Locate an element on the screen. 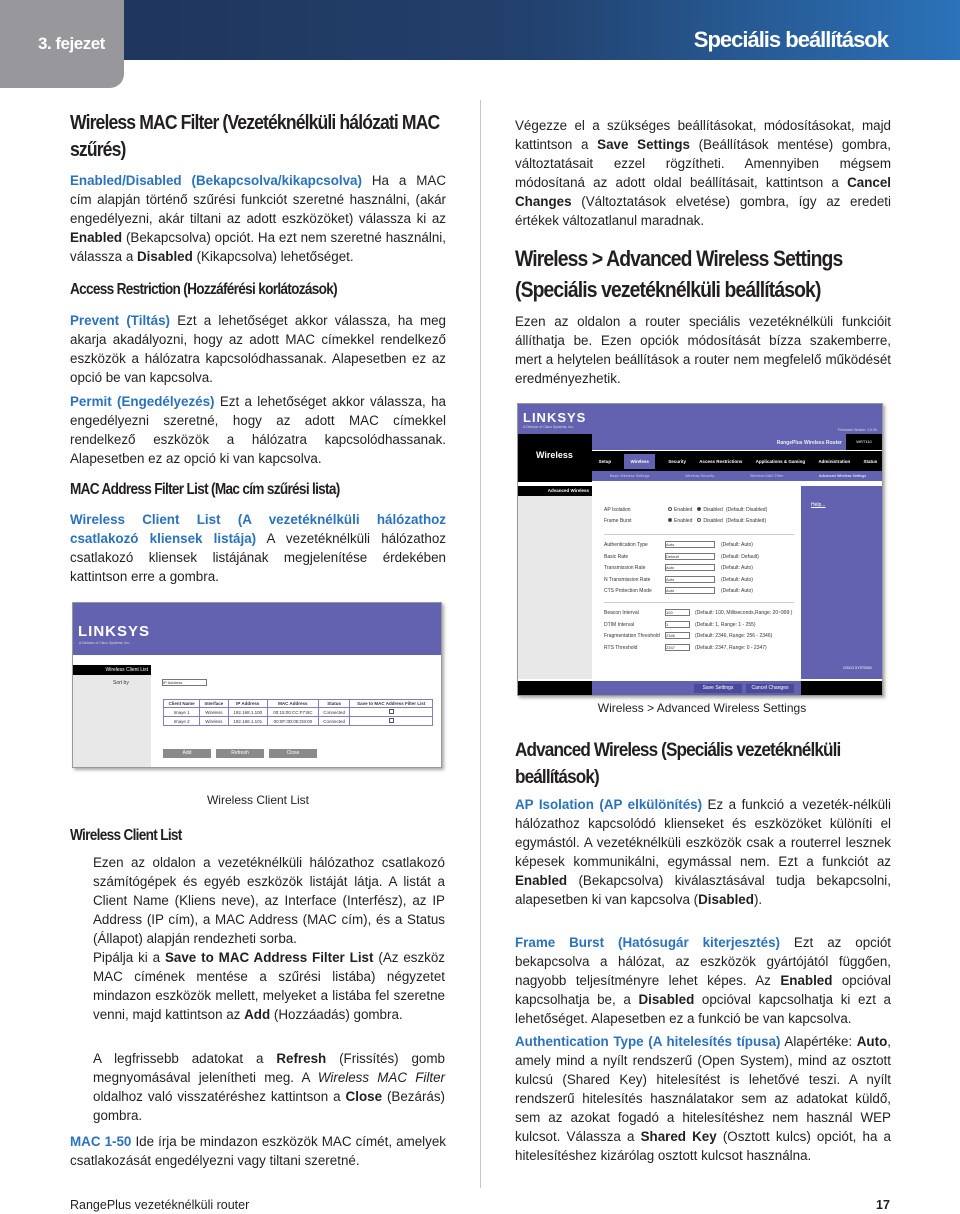 Image resolution: width=960 pixels, height=1214 pixels. column-header: Save to MAC Address Filter List is located at coordinates (391, 703).